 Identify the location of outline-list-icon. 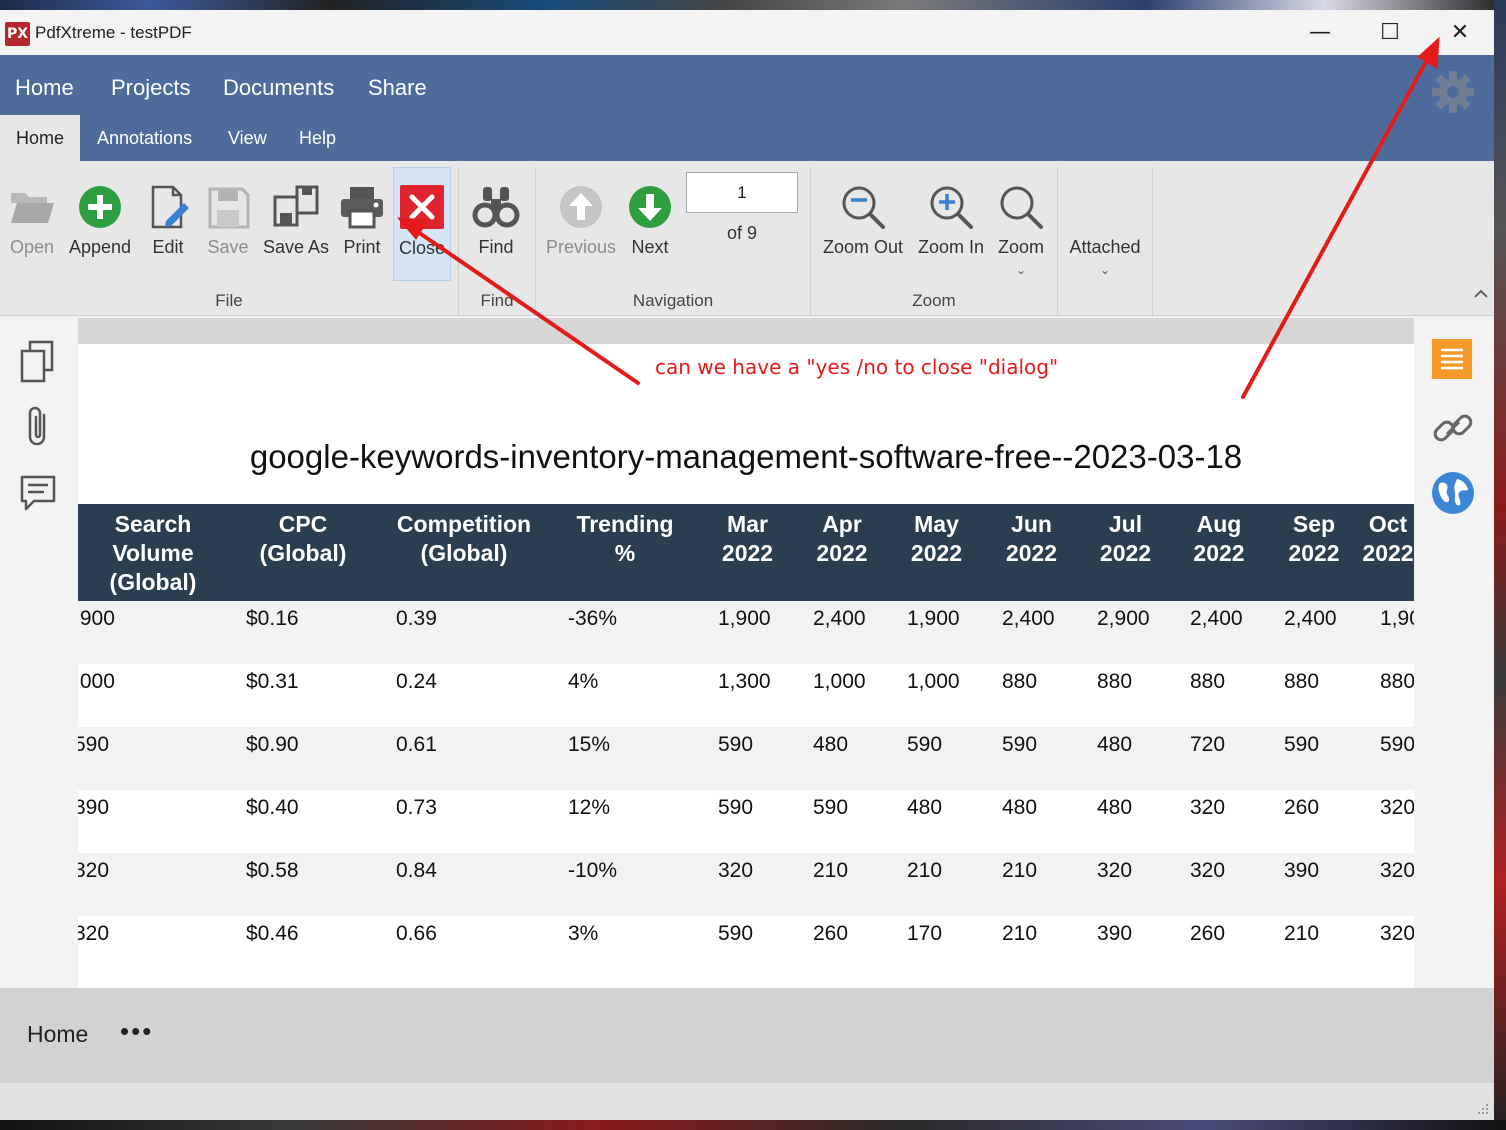
(1452, 359).